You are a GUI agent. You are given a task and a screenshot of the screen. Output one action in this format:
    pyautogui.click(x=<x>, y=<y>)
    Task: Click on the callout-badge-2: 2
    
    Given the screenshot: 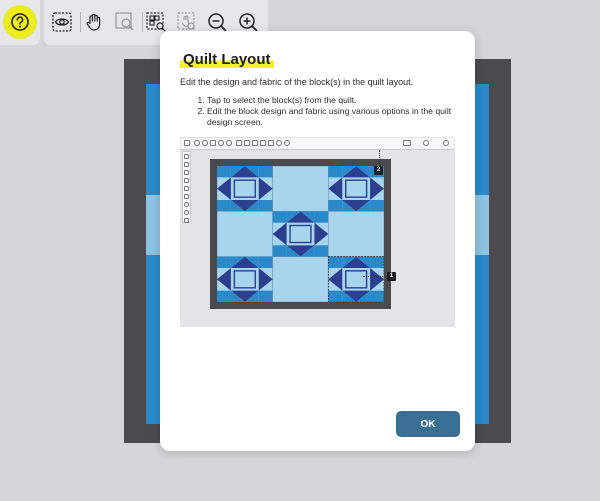 What is the action you would take?
    pyautogui.click(x=378, y=170)
    